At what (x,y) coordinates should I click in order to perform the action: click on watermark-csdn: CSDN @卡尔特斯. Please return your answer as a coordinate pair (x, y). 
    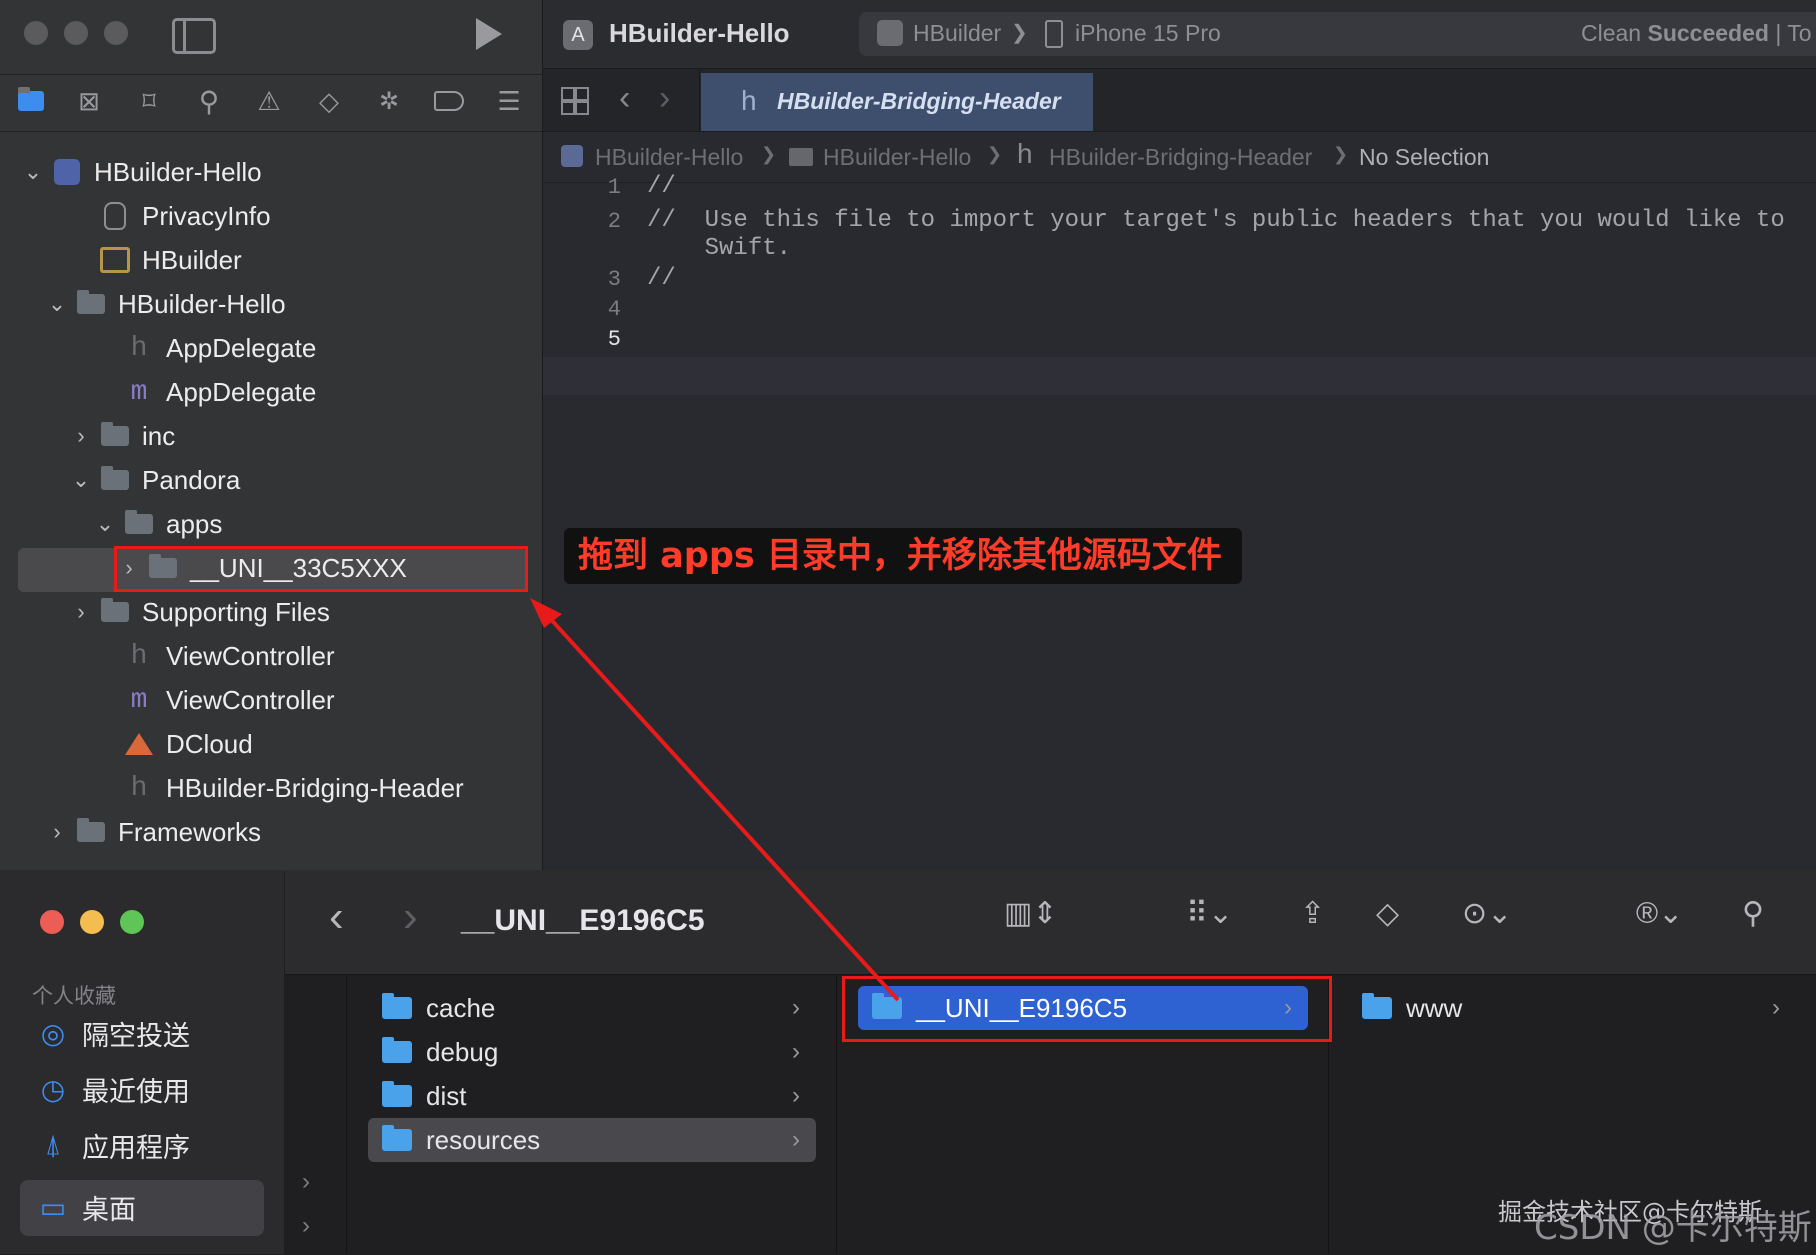
    Looking at the image, I should click on (1673, 1228).